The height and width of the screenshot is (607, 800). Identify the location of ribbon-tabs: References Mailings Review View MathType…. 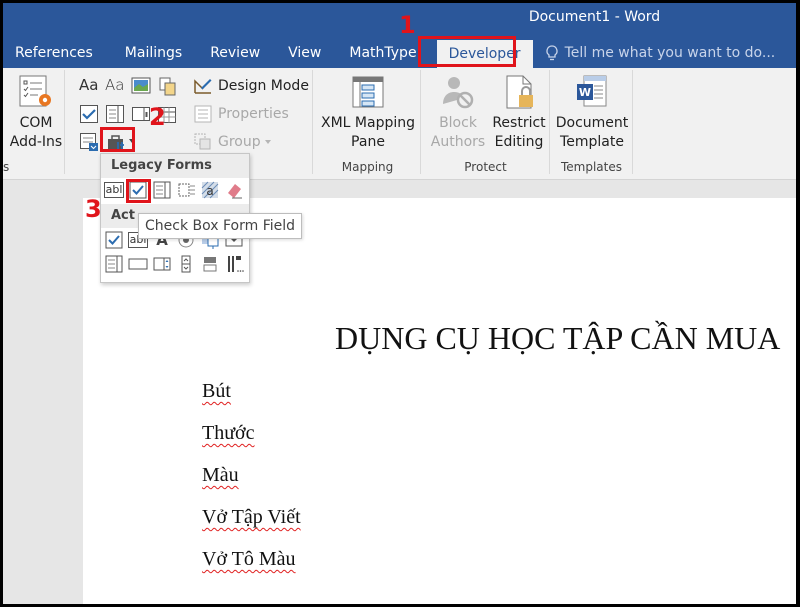
(389, 52).